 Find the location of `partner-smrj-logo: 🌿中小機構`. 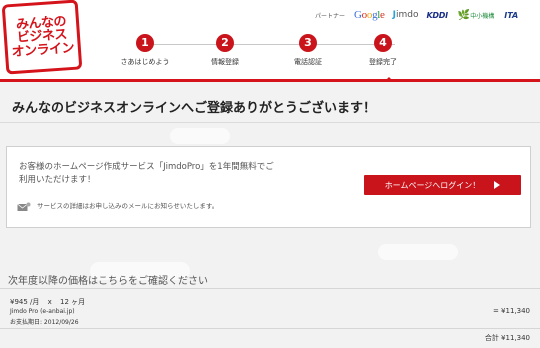

partner-smrj-logo: 🌿中小機構 is located at coordinates (476, 15).